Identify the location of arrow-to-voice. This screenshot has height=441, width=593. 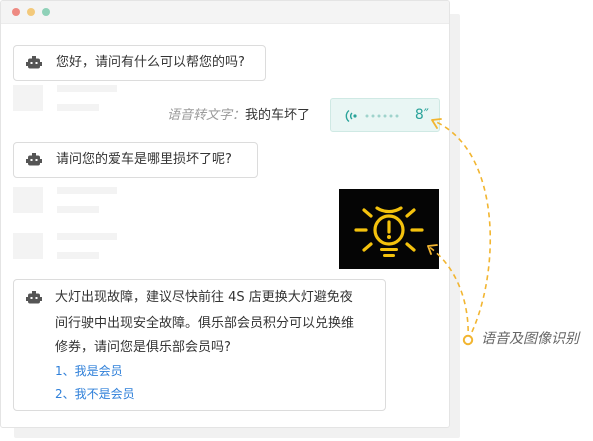
(461, 230).